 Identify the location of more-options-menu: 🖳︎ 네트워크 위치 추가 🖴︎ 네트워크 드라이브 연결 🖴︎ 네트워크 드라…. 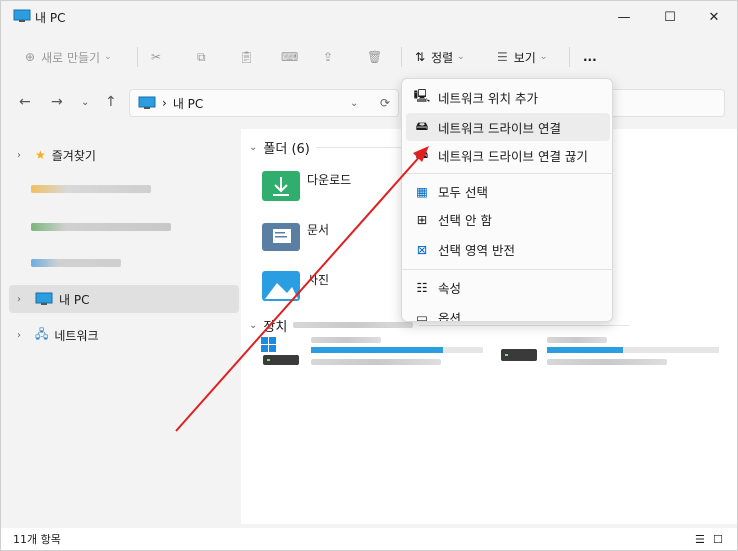
(507, 200).